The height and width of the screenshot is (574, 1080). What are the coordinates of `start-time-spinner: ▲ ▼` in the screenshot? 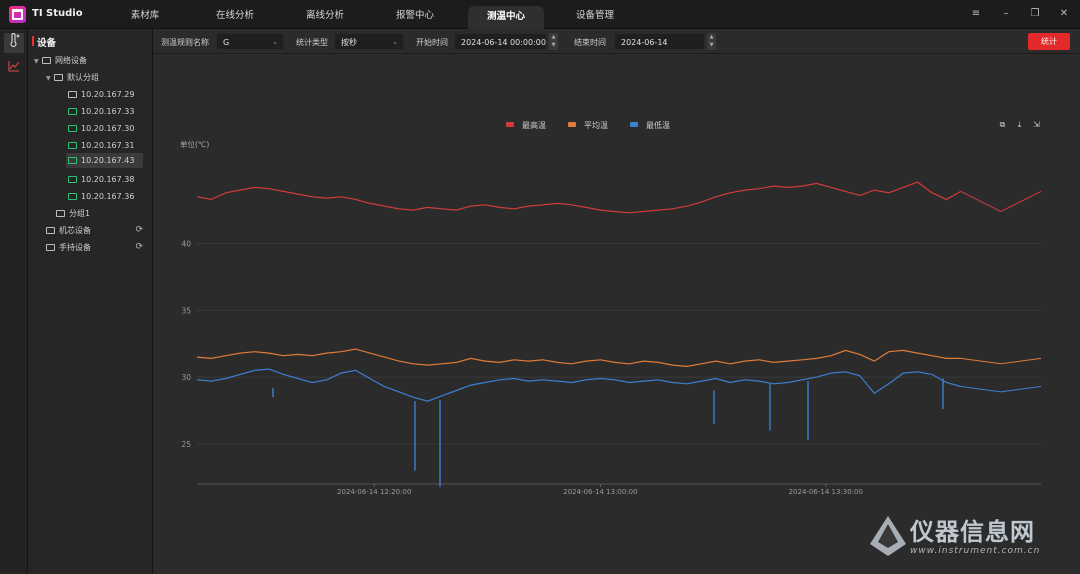 It's located at (553, 41).